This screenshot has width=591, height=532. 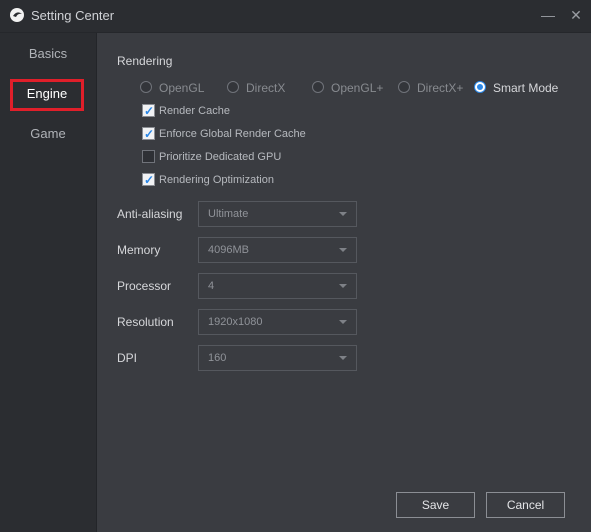 What do you see at coordinates (145, 322) in the screenshot?
I see `resolution-label: Resolution` at bounding box center [145, 322].